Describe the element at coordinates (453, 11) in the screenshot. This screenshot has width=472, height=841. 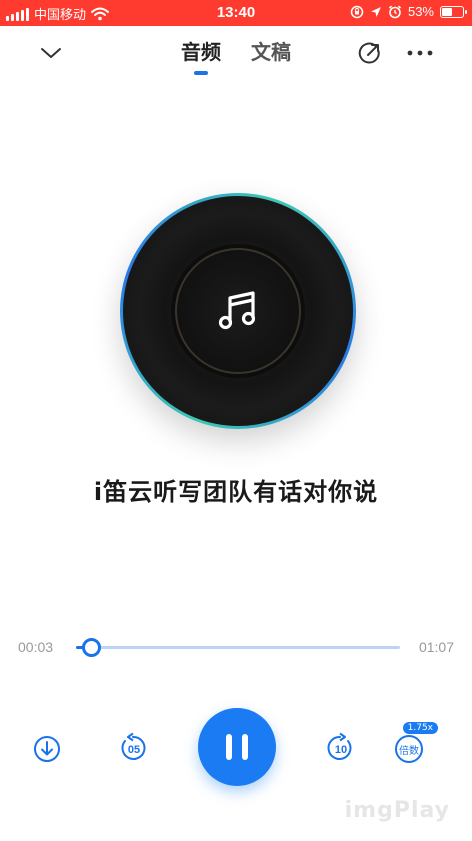
I see `battery-icon` at that location.